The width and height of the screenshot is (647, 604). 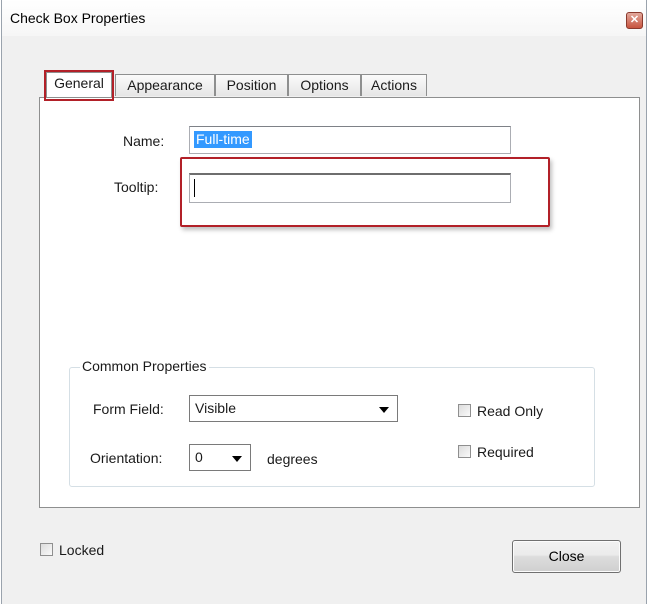 What do you see at coordinates (223, 139) in the screenshot?
I see `name-value: Full-time` at bounding box center [223, 139].